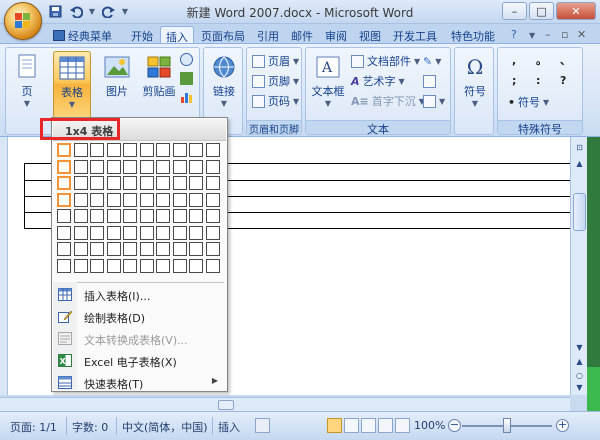 Image resolution: width=600 pixels, height=440 pixels. I want to click on footer-button: 页脚 ▼, so click(275, 81).